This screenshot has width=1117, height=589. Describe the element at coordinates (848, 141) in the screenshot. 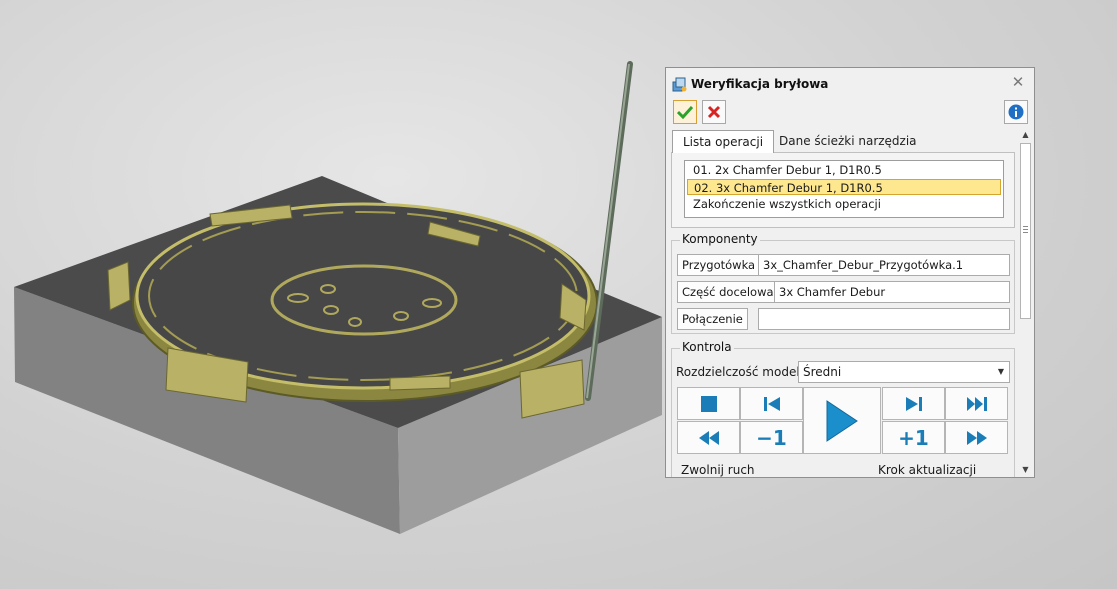

I see `tab-toolpath-data: Dane ścieżki narzędzia` at that location.